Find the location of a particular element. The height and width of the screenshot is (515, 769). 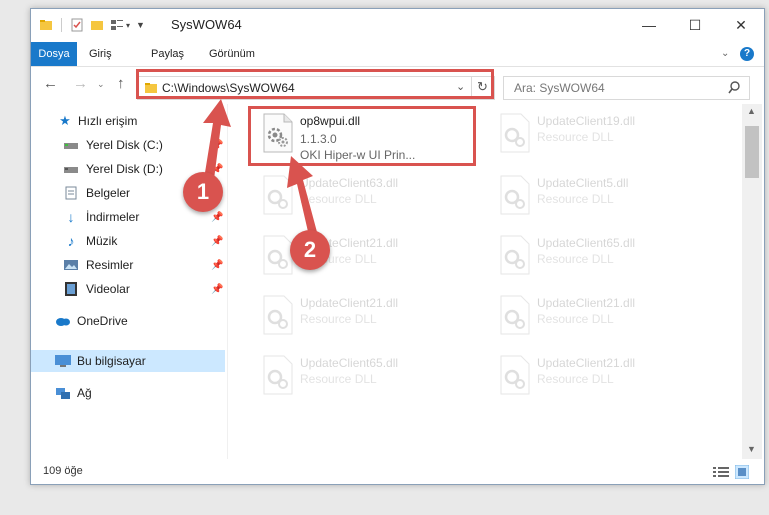

cloud-icon is located at coordinates (63, 321).